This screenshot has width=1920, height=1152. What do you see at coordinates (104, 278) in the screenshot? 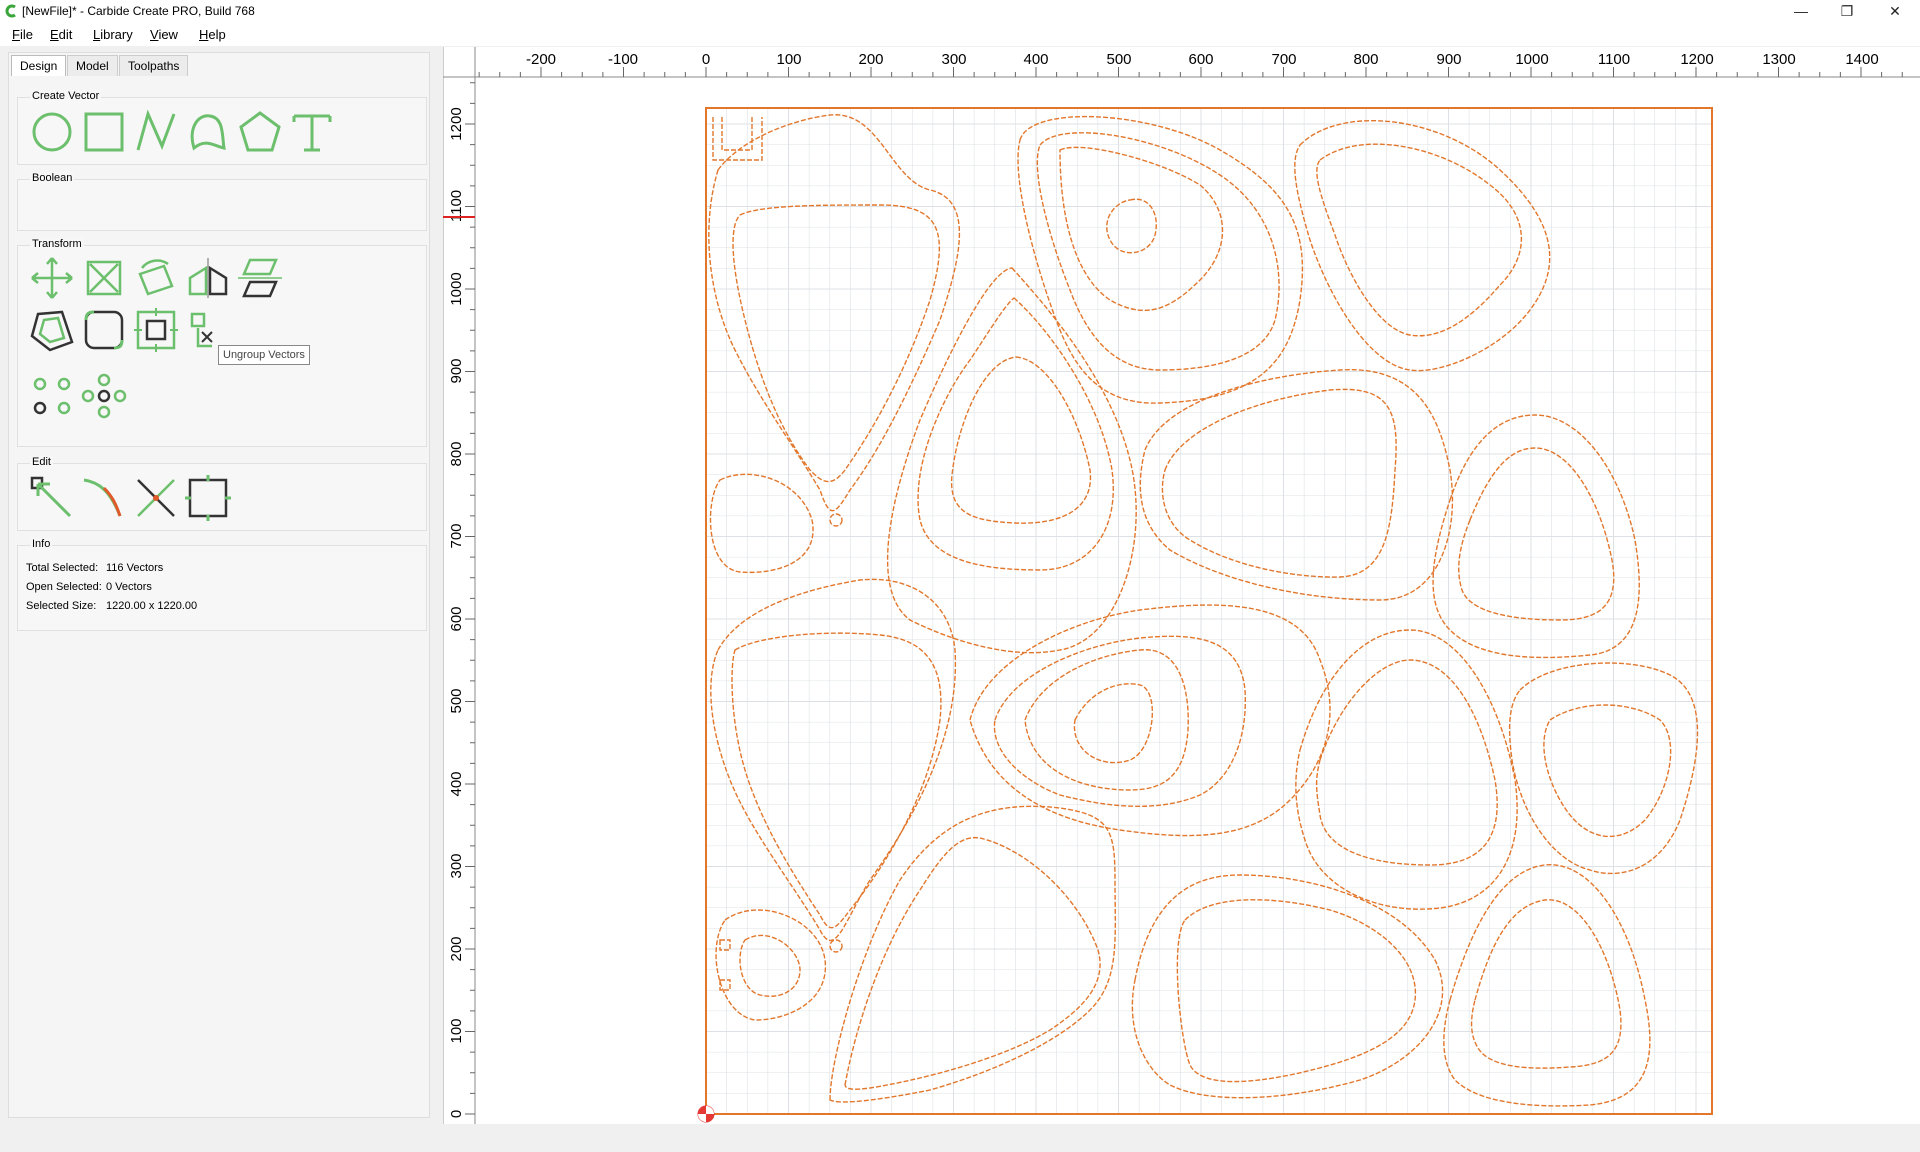
I see `scale-tool` at bounding box center [104, 278].